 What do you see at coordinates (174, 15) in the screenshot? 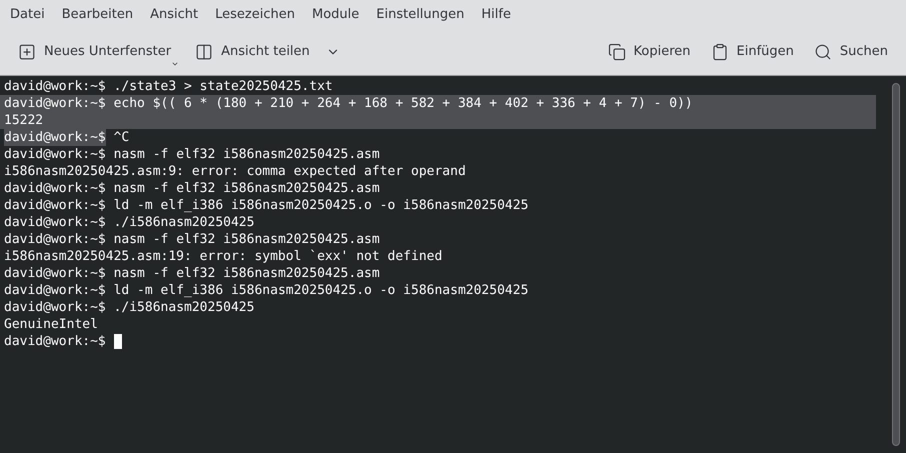
I see `menu-item: Ansicht` at bounding box center [174, 15].